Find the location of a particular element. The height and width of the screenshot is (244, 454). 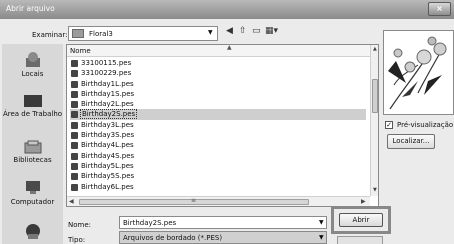

place-label: Área de Trabalho is located at coordinates (32, 114).